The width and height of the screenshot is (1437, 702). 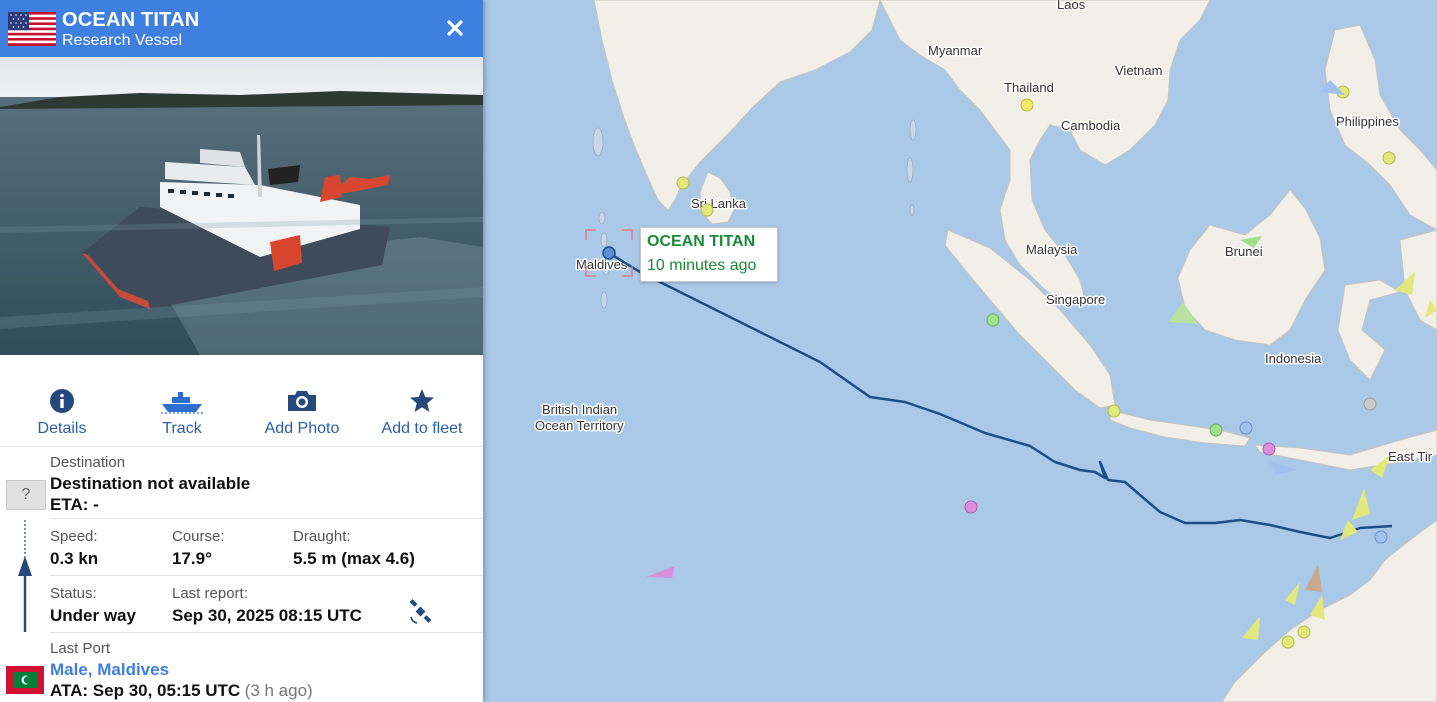 What do you see at coordinates (74, 558) in the screenshot?
I see `speed-value: 0.3 kn` at bounding box center [74, 558].